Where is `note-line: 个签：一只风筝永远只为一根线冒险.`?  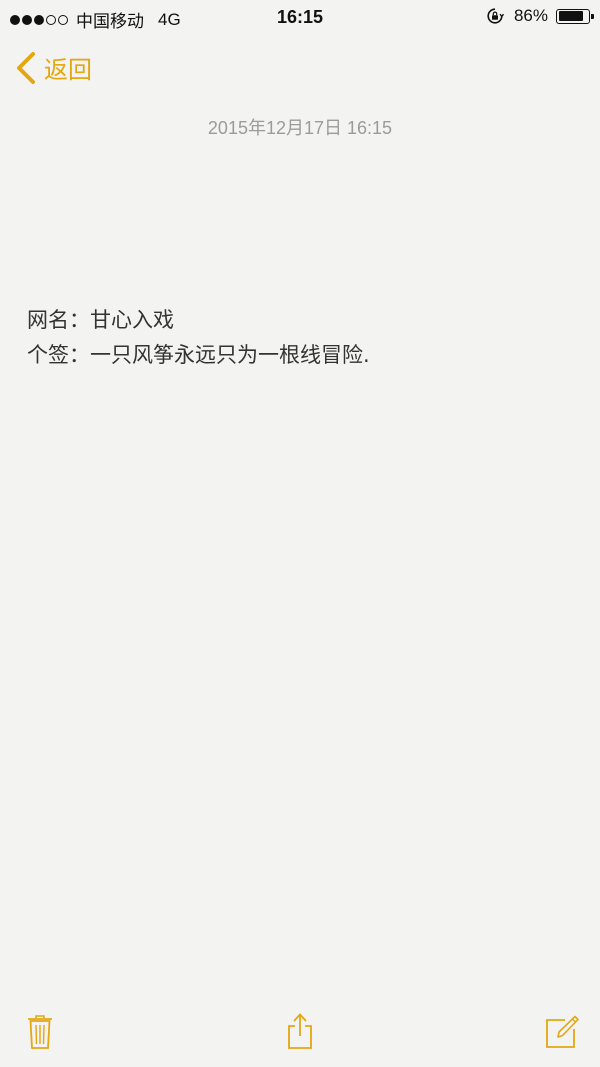
note-line: 个签：一只风筝永远只为一根线冒险. is located at coordinates (198, 355).